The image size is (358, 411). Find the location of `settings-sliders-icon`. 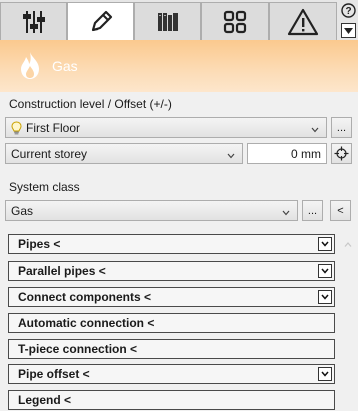

settings-sliders-icon is located at coordinates (34, 22).